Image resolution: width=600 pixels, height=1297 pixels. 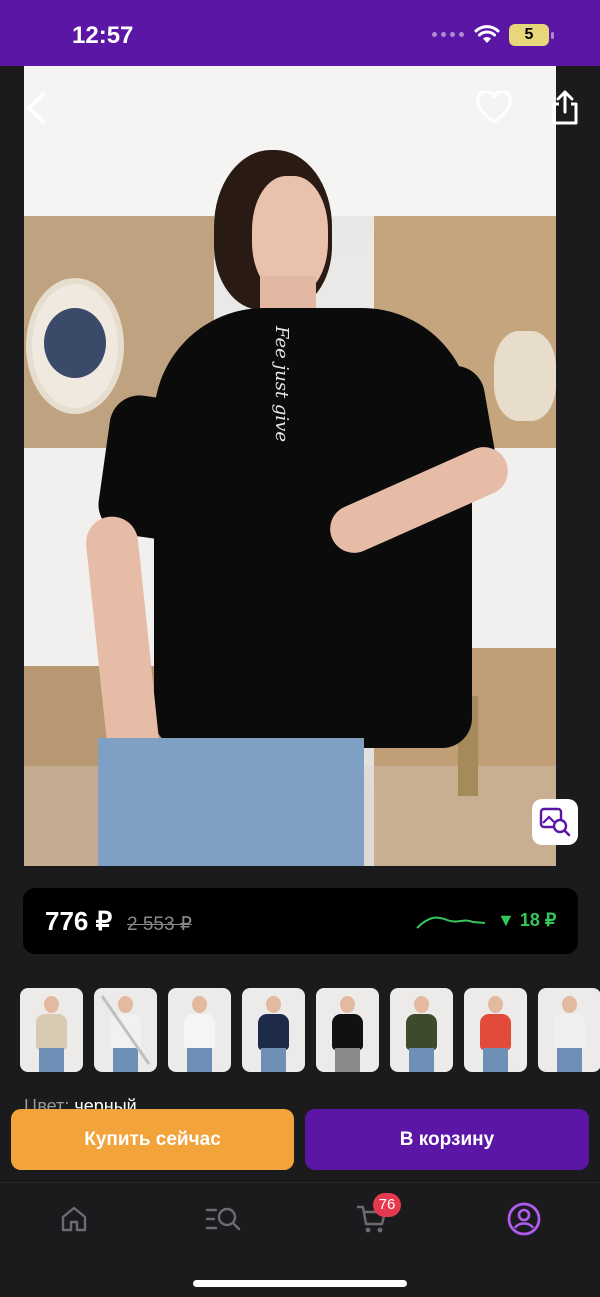 What do you see at coordinates (387, 1205) in the screenshot?
I see `cart-count-badge: 76` at bounding box center [387, 1205].